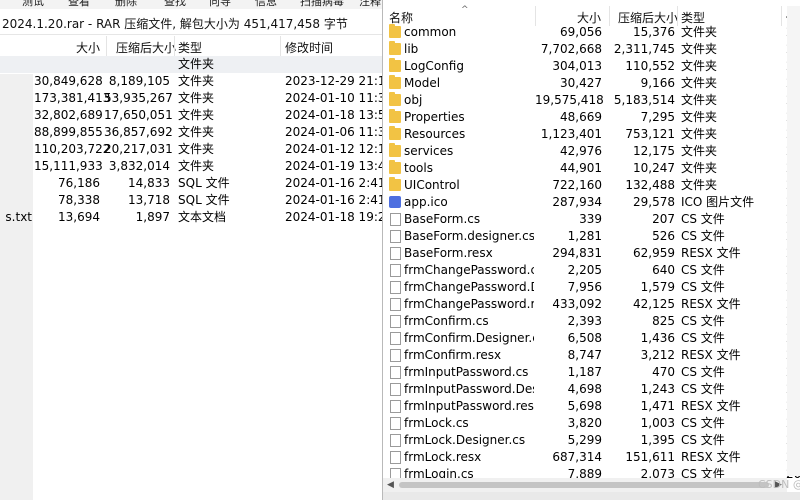 The width and height of the screenshot is (800, 500). Describe the element at coordinates (650, 185) in the screenshot. I see `item-packed-size: 132,488` at that location.